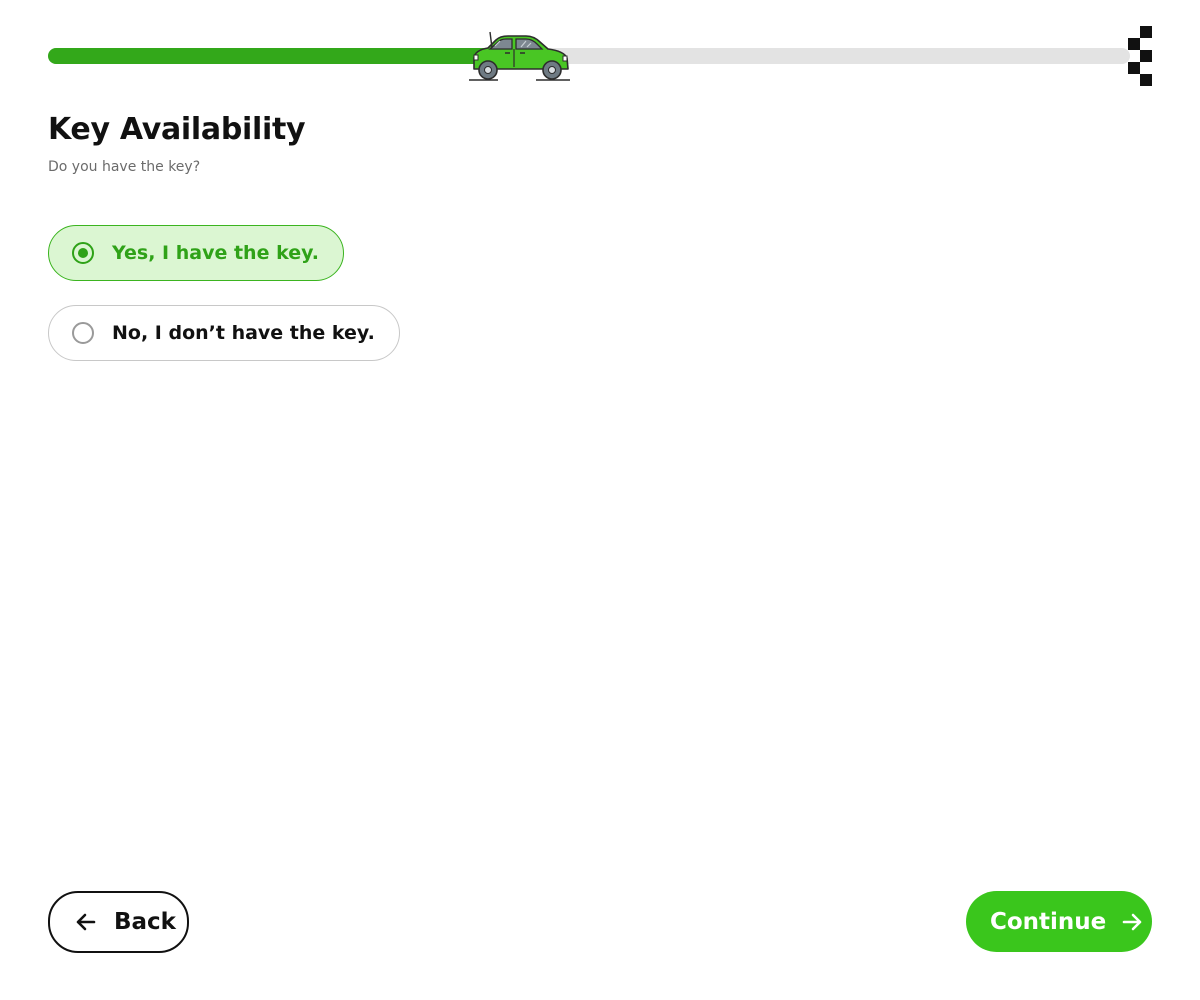  I want to click on radio-option-label: No, I don’t have the key., so click(243, 333).